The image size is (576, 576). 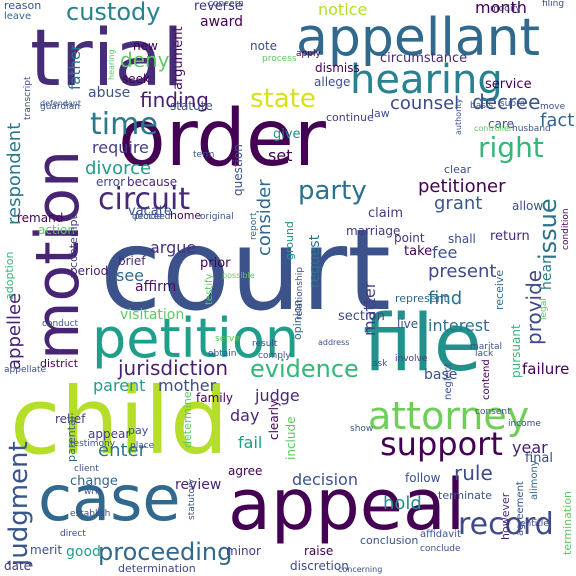 What do you see at coordinates (493, 128) in the screenshot?
I see `word-controller: controller` at bounding box center [493, 128].